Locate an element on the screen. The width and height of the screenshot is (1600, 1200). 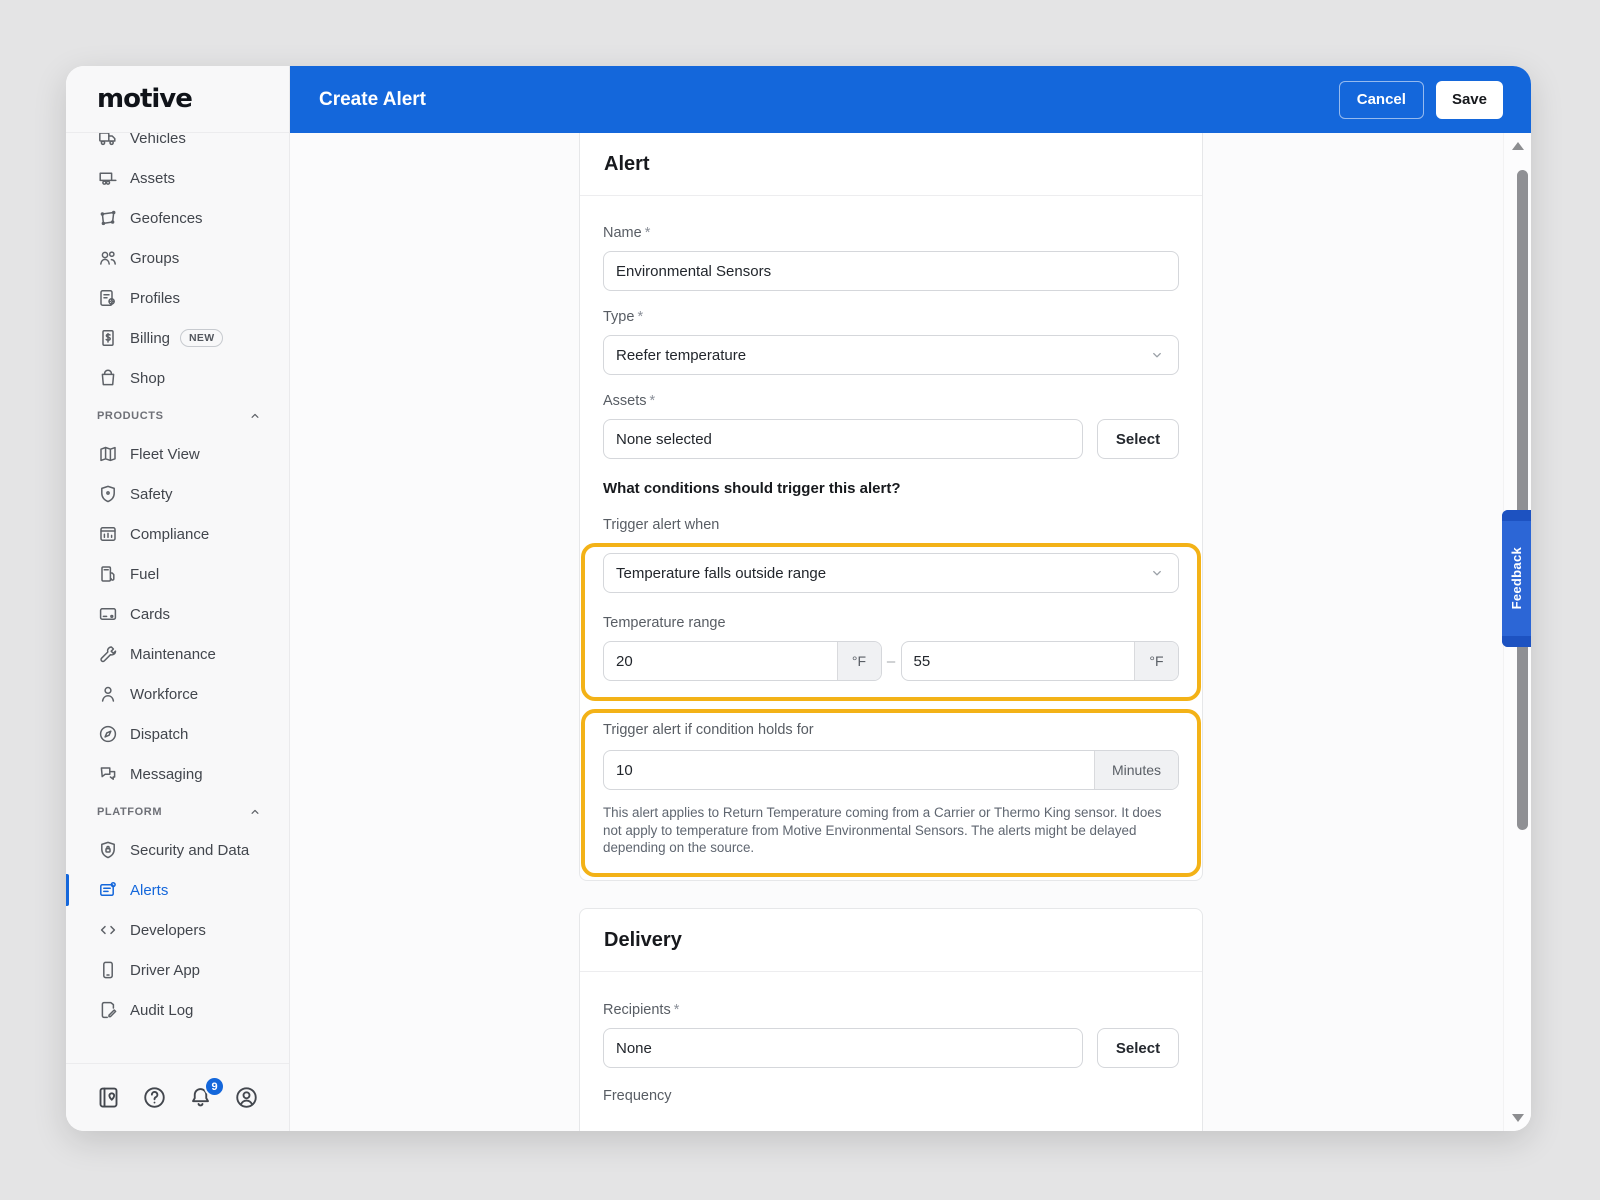
assets-row: Select is located at coordinates (891, 439).